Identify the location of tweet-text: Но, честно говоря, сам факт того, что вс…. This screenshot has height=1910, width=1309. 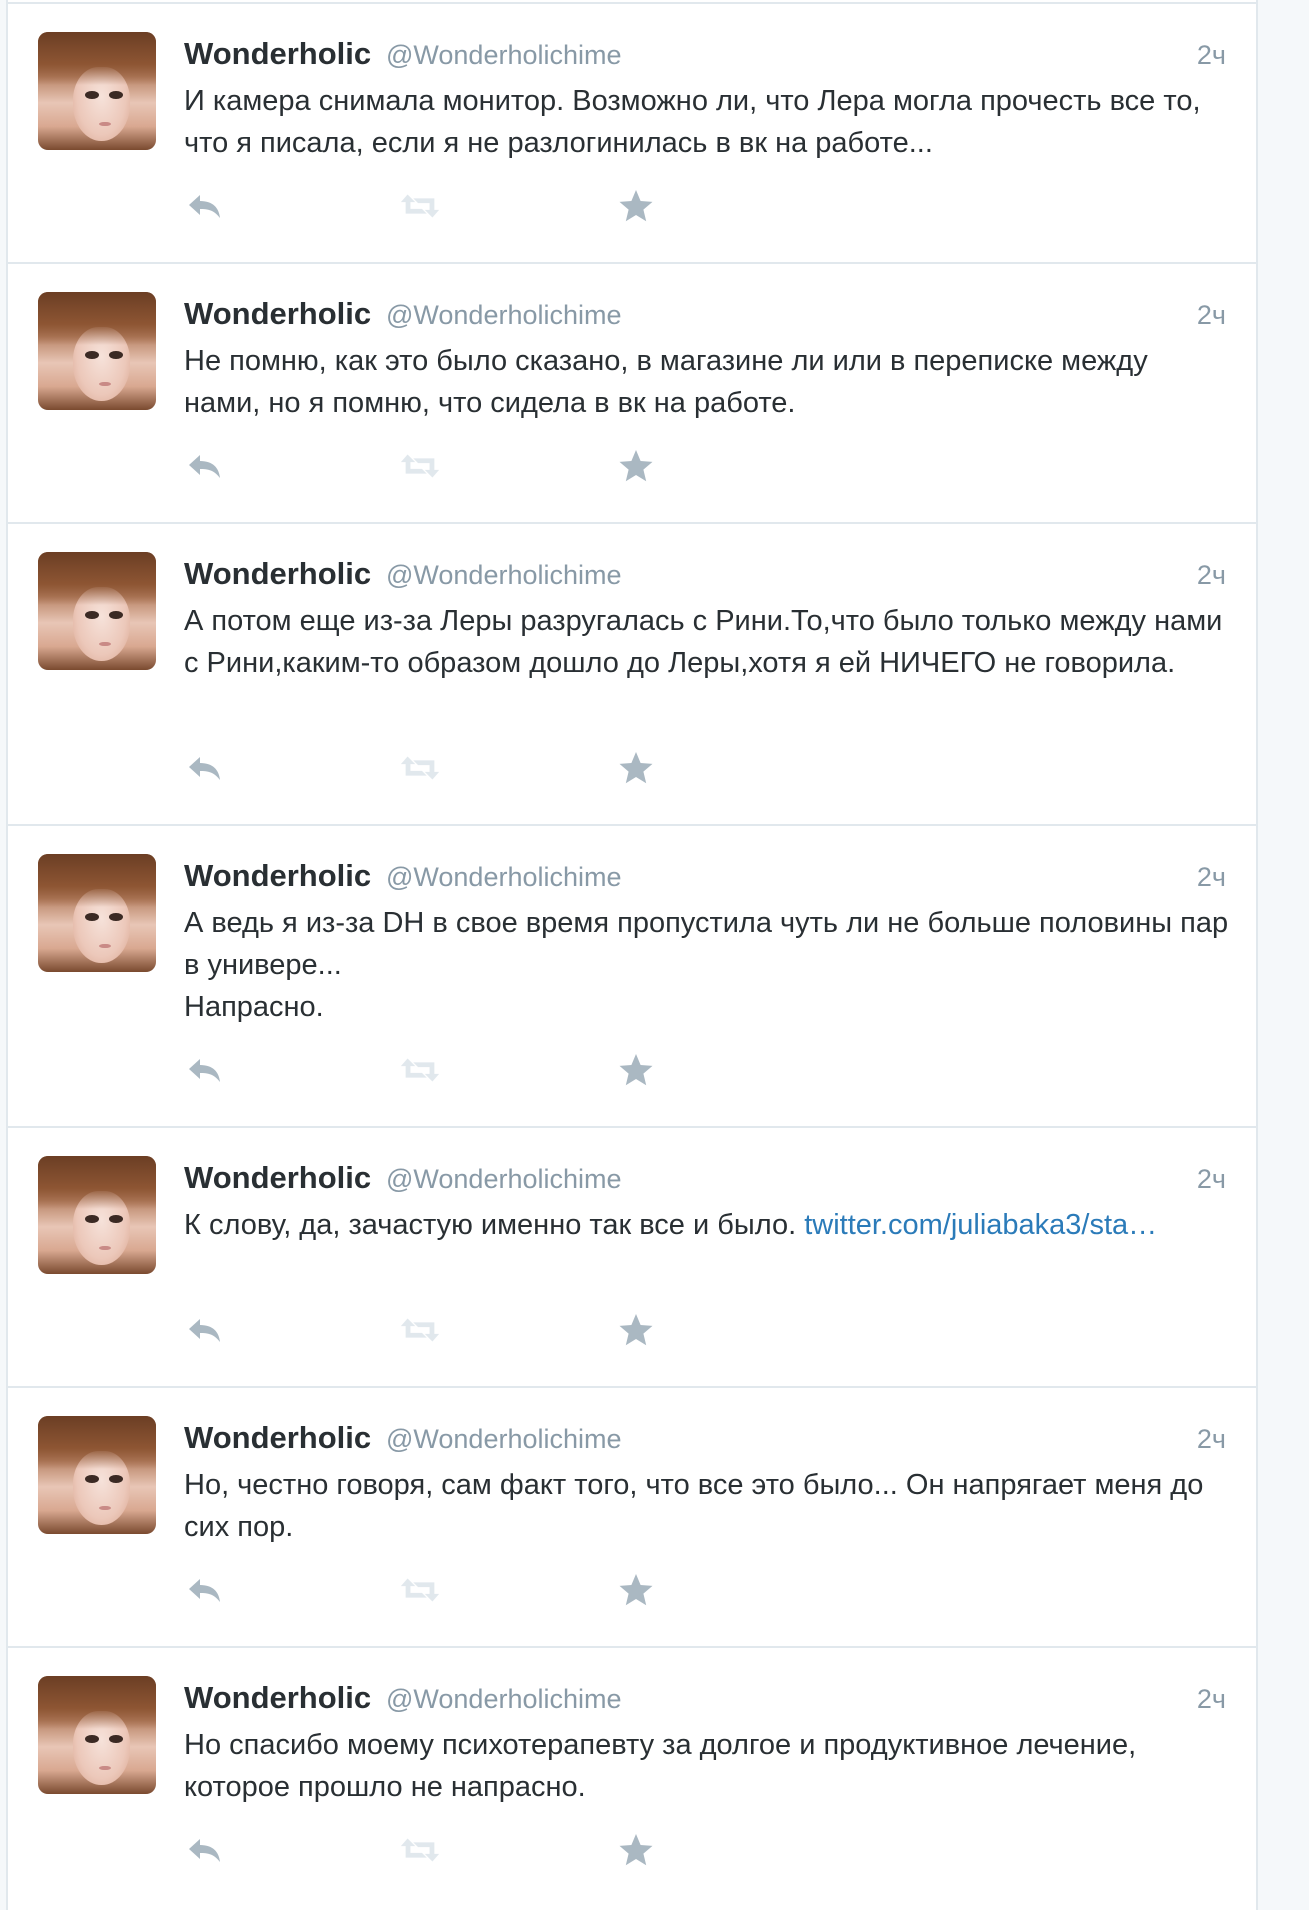
(706, 1506).